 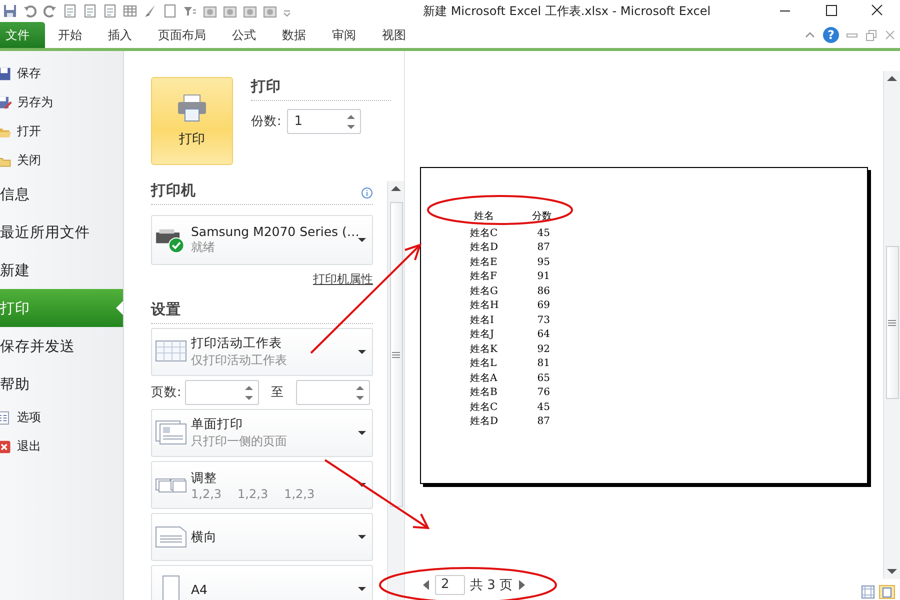 What do you see at coordinates (540, 217) in the screenshot?
I see `column-header: 分数` at bounding box center [540, 217].